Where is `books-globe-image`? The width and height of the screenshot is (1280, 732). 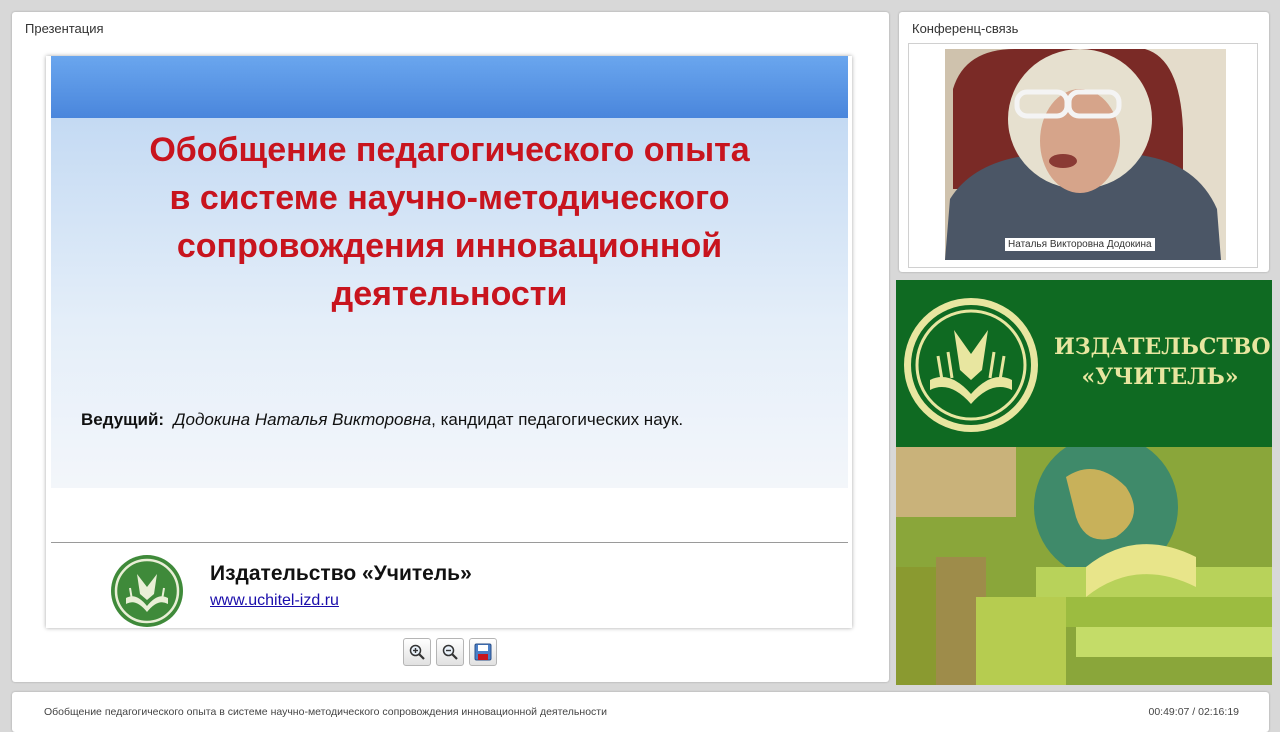 books-globe-image is located at coordinates (1084, 566).